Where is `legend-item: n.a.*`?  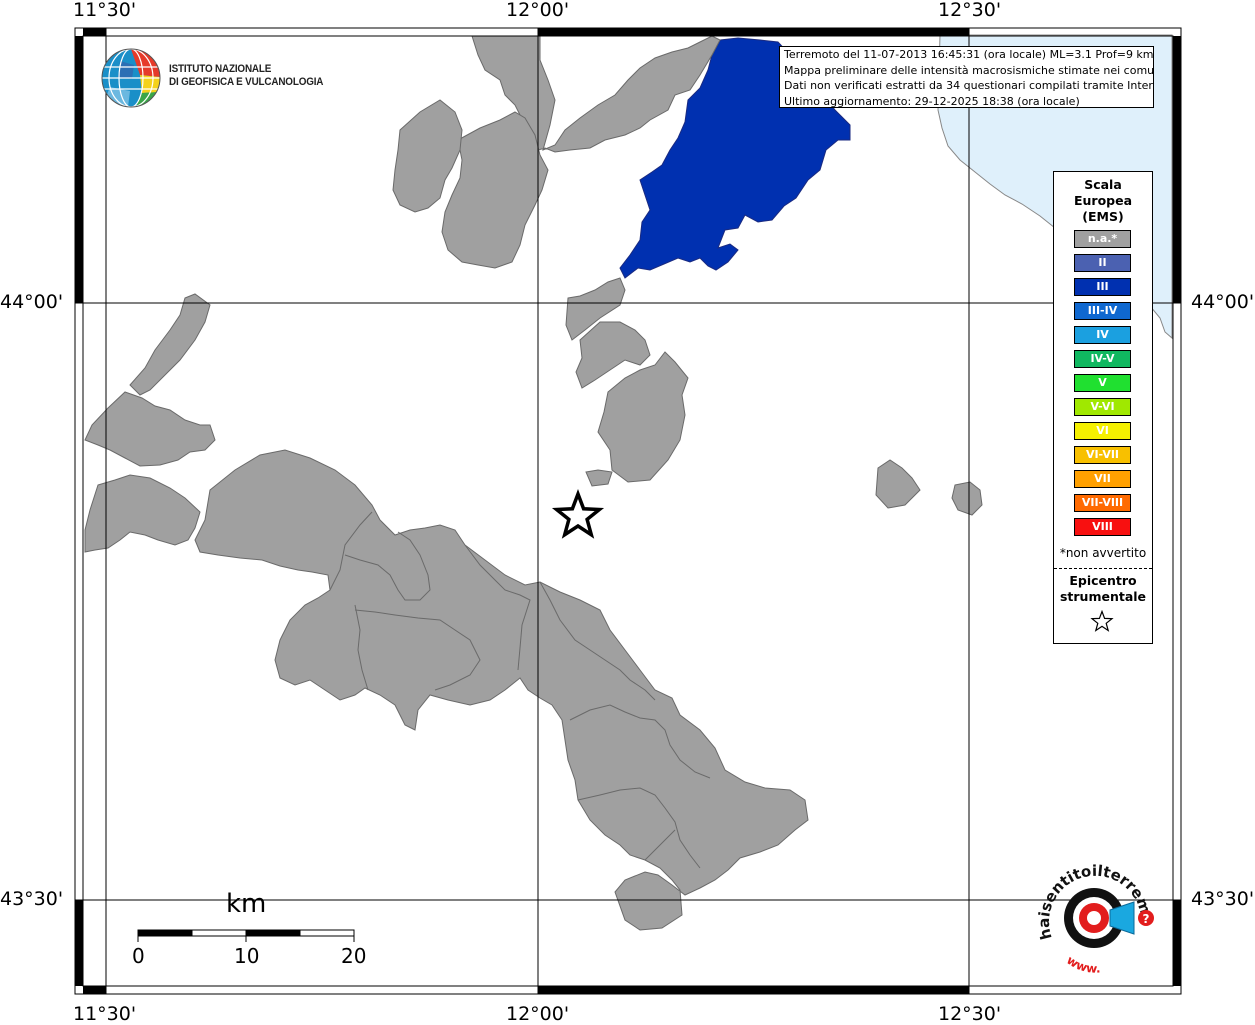 legend-item: n.a.* is located at coordinates (1102, 239).